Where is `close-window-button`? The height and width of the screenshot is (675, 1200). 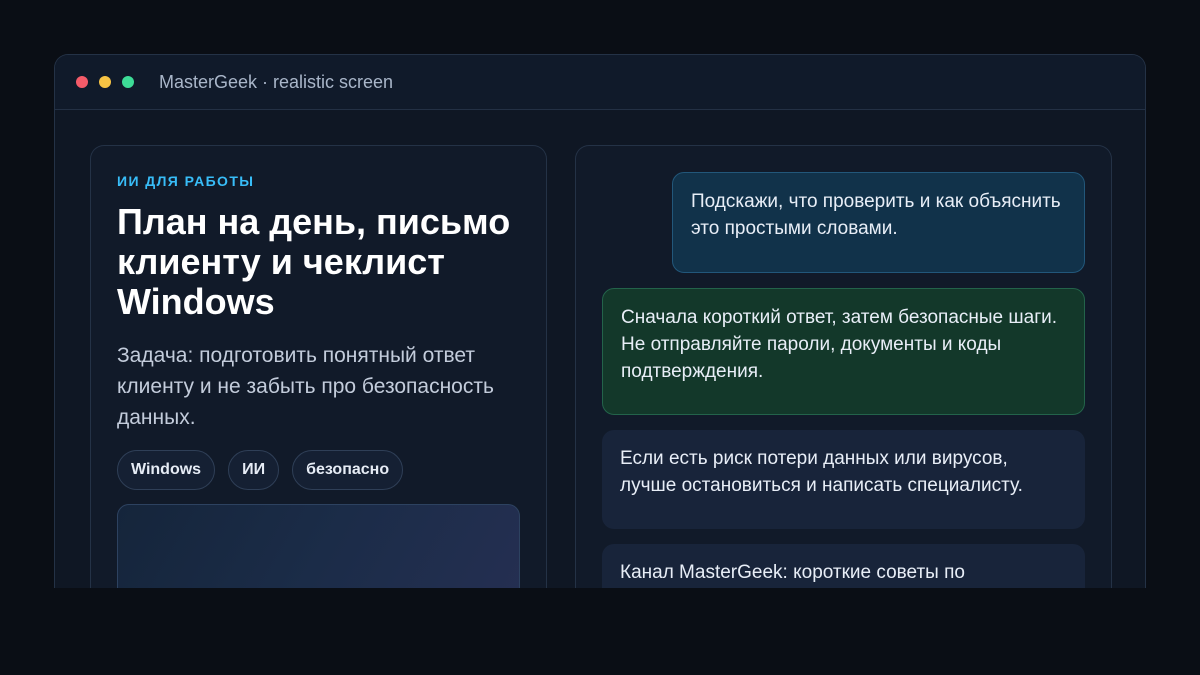
close-window-button is located at coordinates (82, 82).